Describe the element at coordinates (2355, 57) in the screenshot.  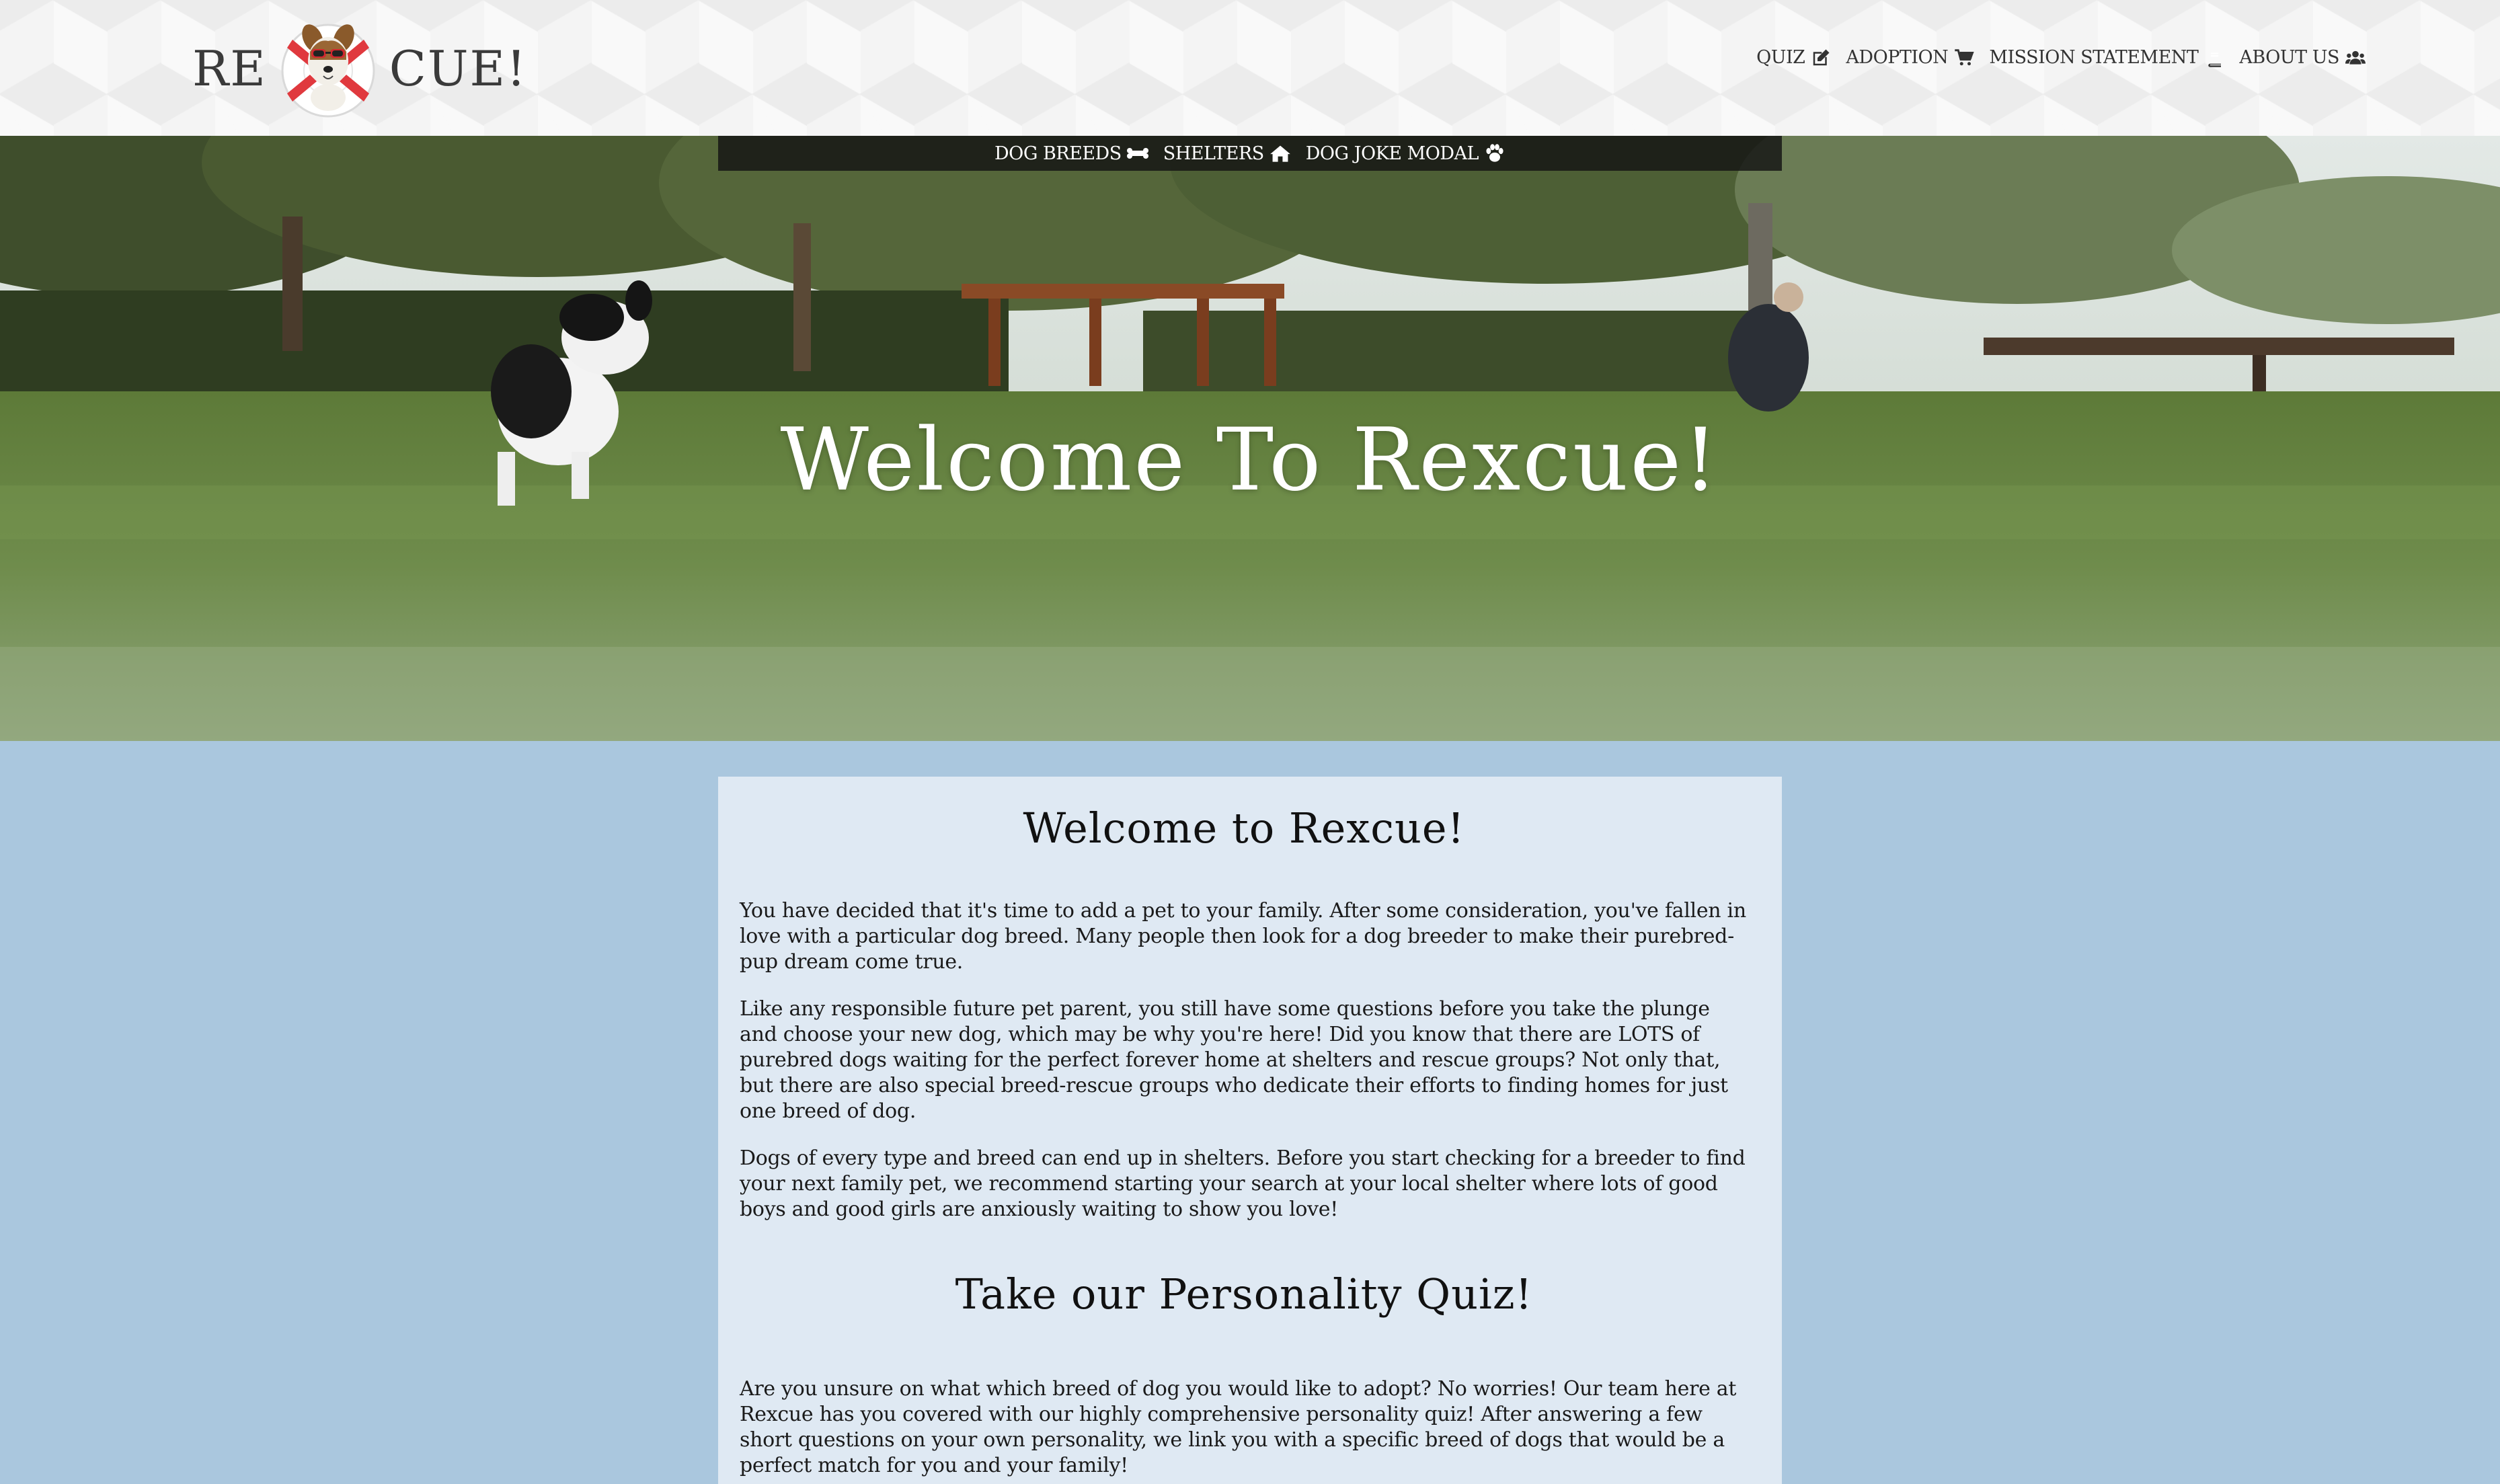
I see `users-icon` at that location.